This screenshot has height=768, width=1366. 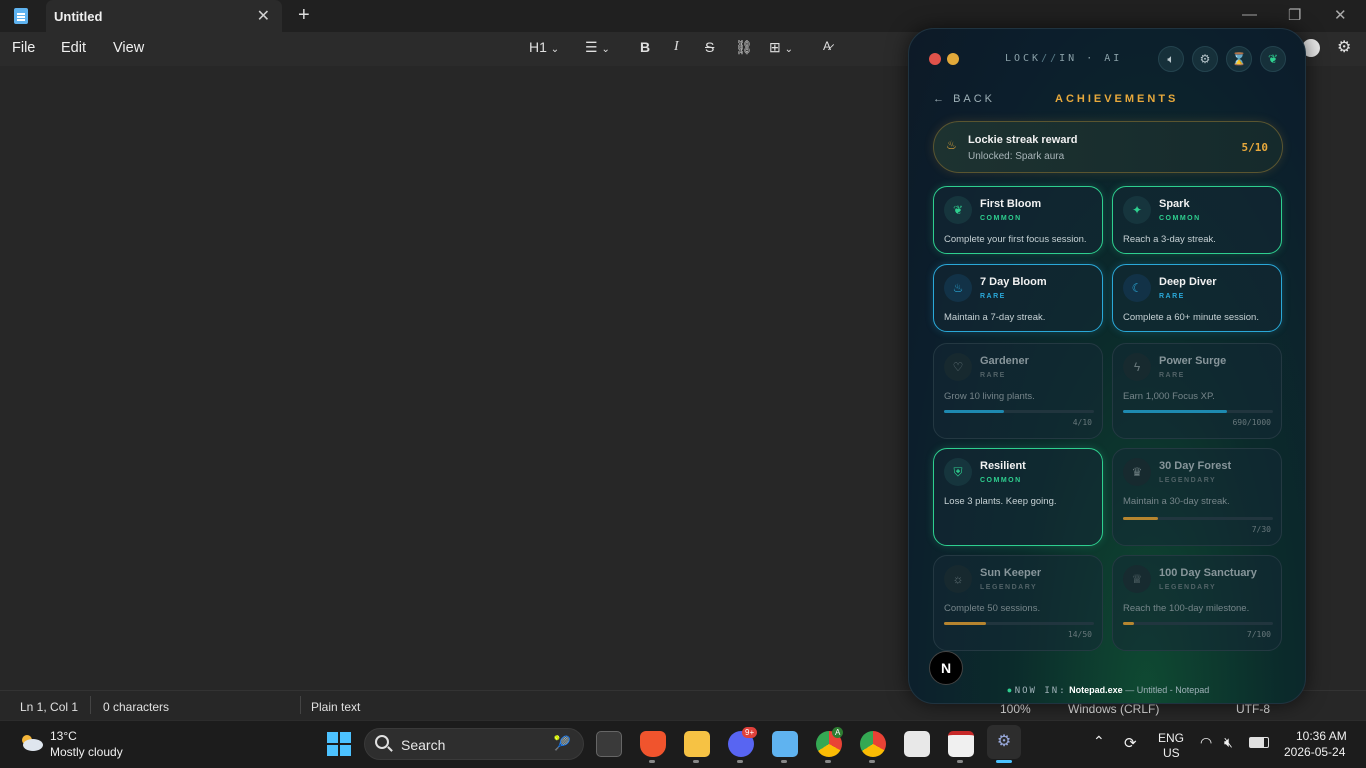 What do you see at coordinates (1174, 204) in the screenshot?
I see `achievement-name: Spark` at bounding box center [1174, 204].